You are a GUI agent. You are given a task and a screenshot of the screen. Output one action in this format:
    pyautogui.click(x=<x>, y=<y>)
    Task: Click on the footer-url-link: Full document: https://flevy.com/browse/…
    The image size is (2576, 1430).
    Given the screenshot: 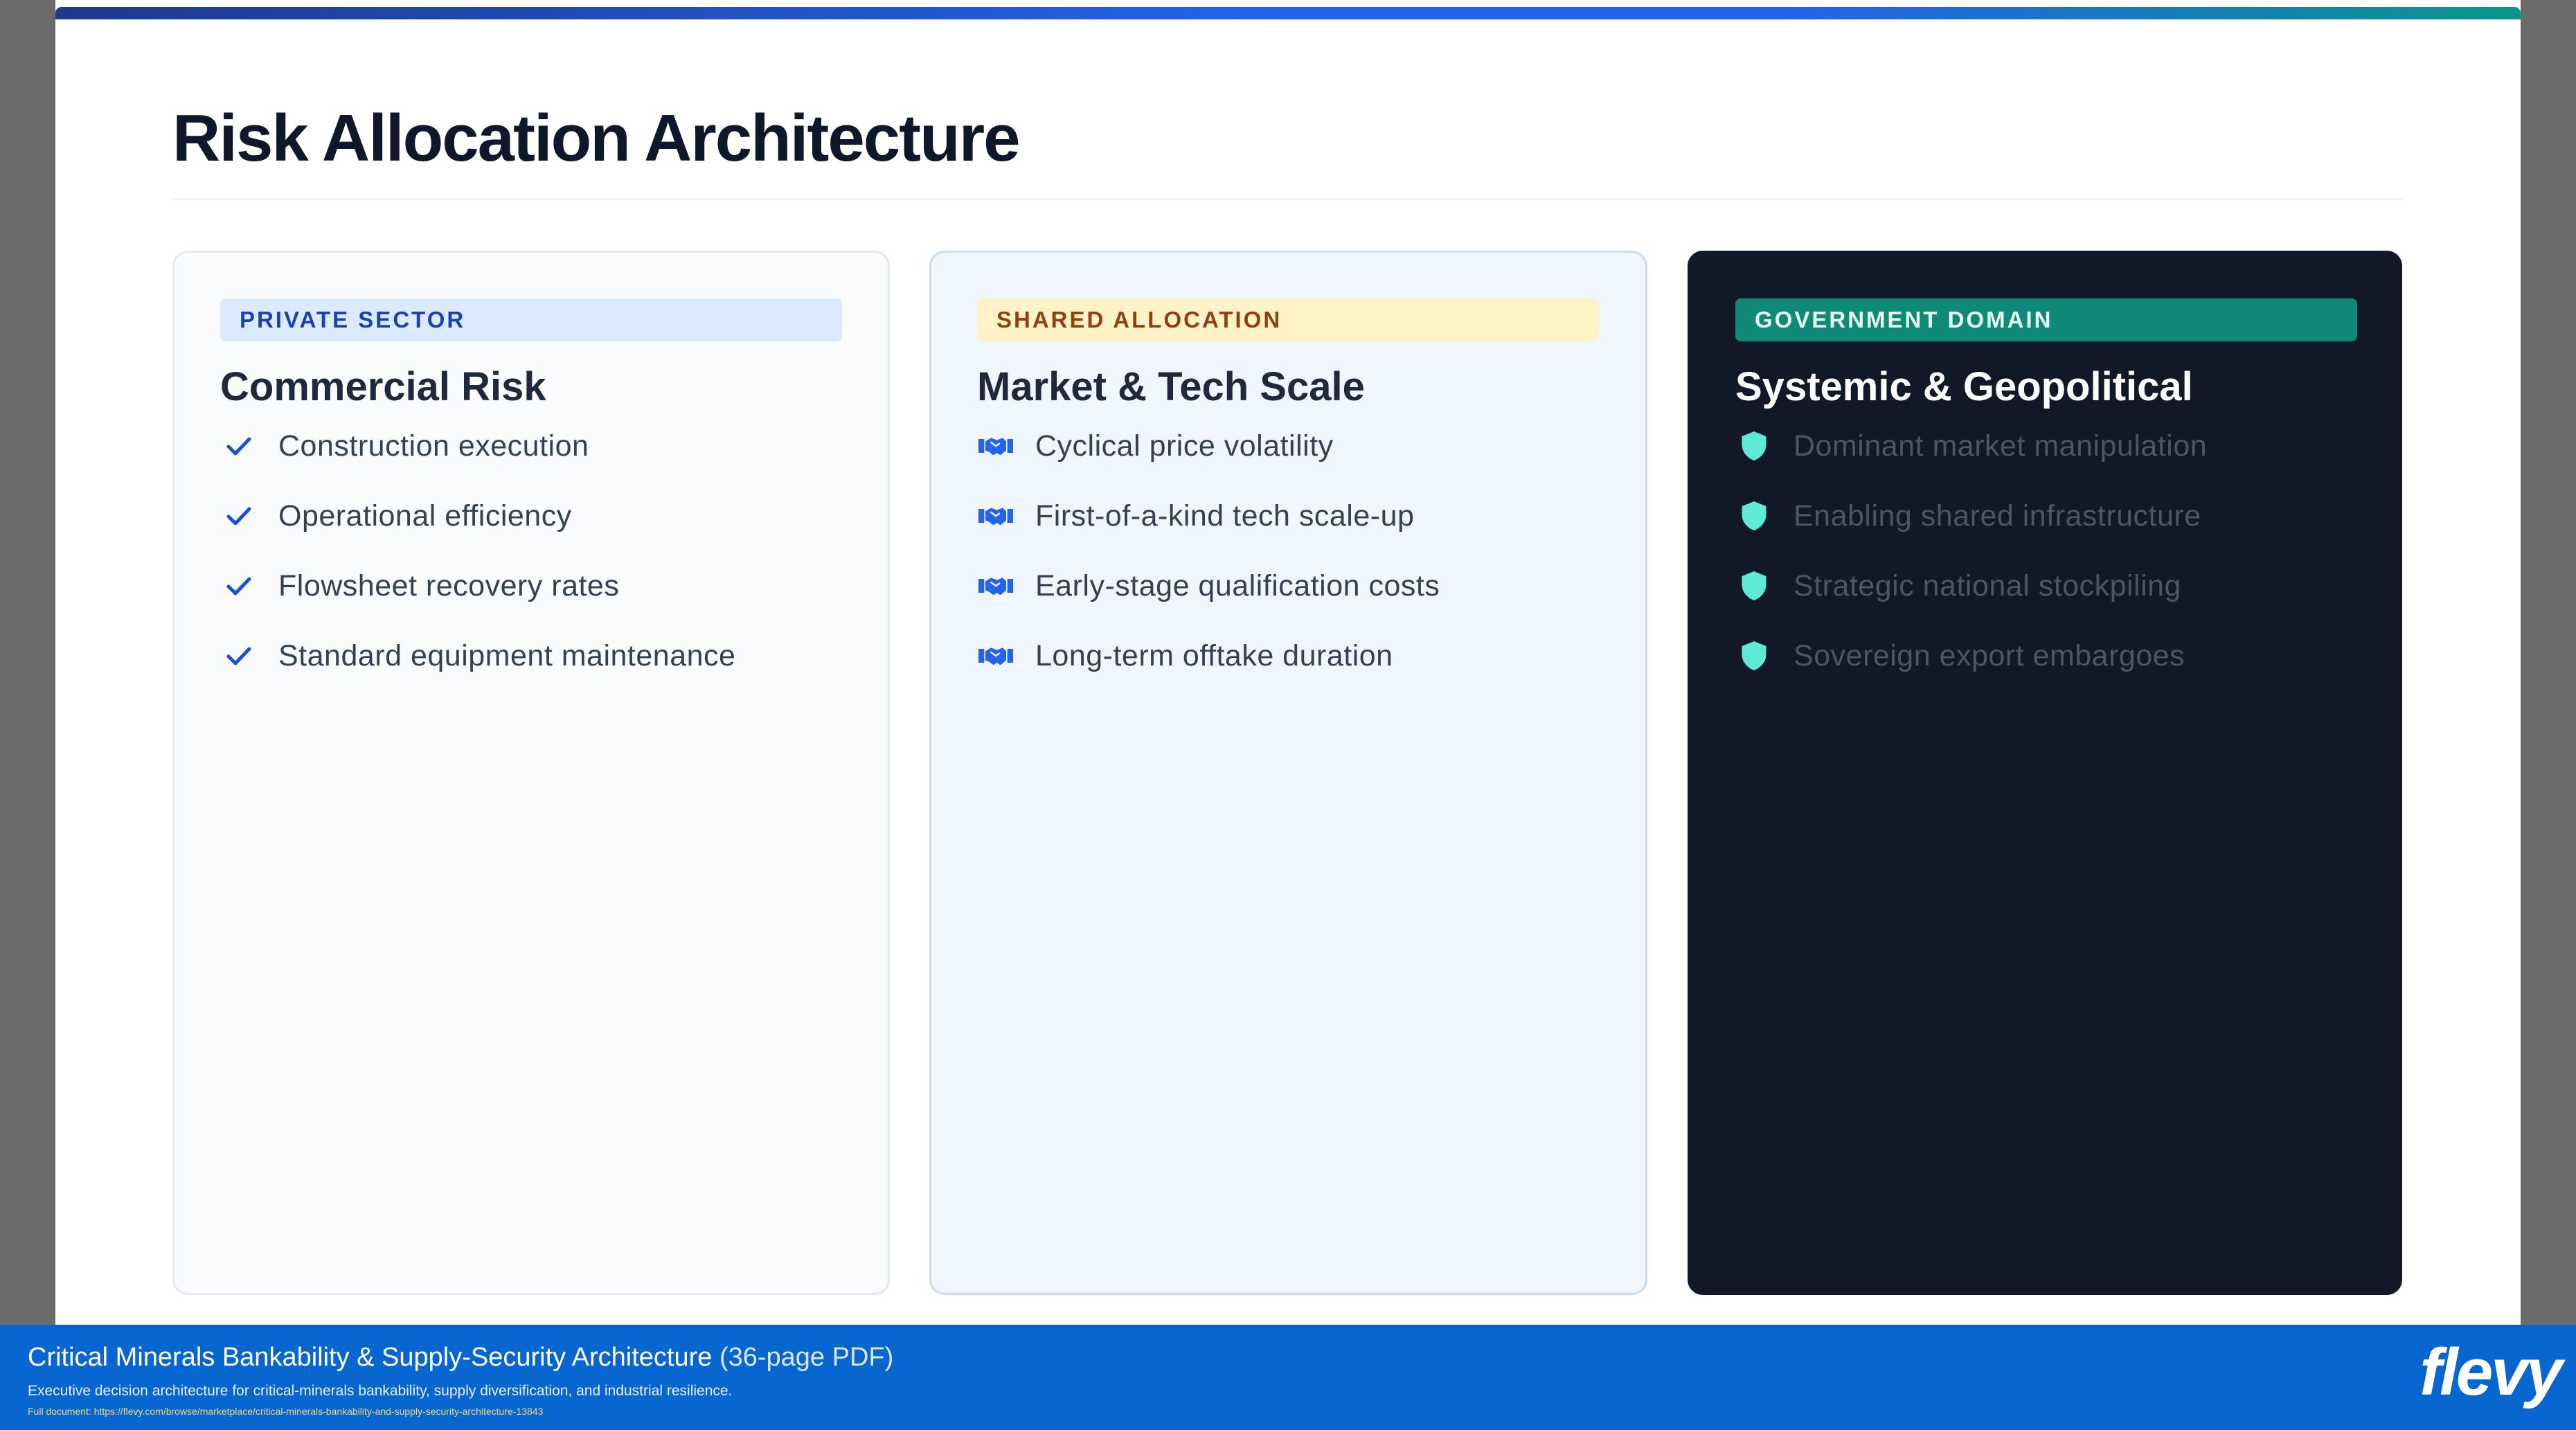 What is the action you would take?
    pyautogui.click(x=285, y=1411)
    